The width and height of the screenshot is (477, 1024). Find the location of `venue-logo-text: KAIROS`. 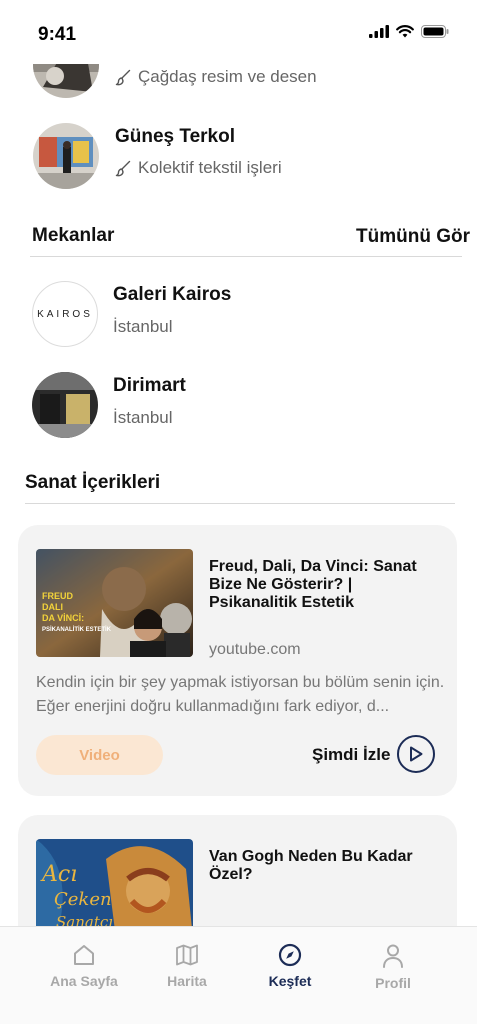

venue-logo-text: KAIROS is located at coordinates (65, 314).